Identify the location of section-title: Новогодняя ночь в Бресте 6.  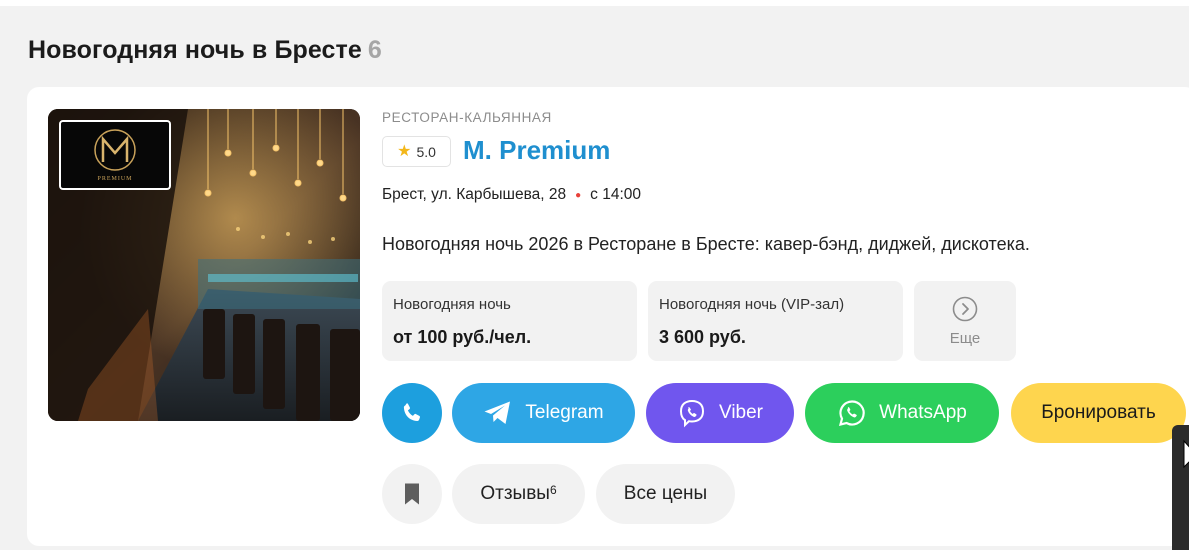
(205, 50).